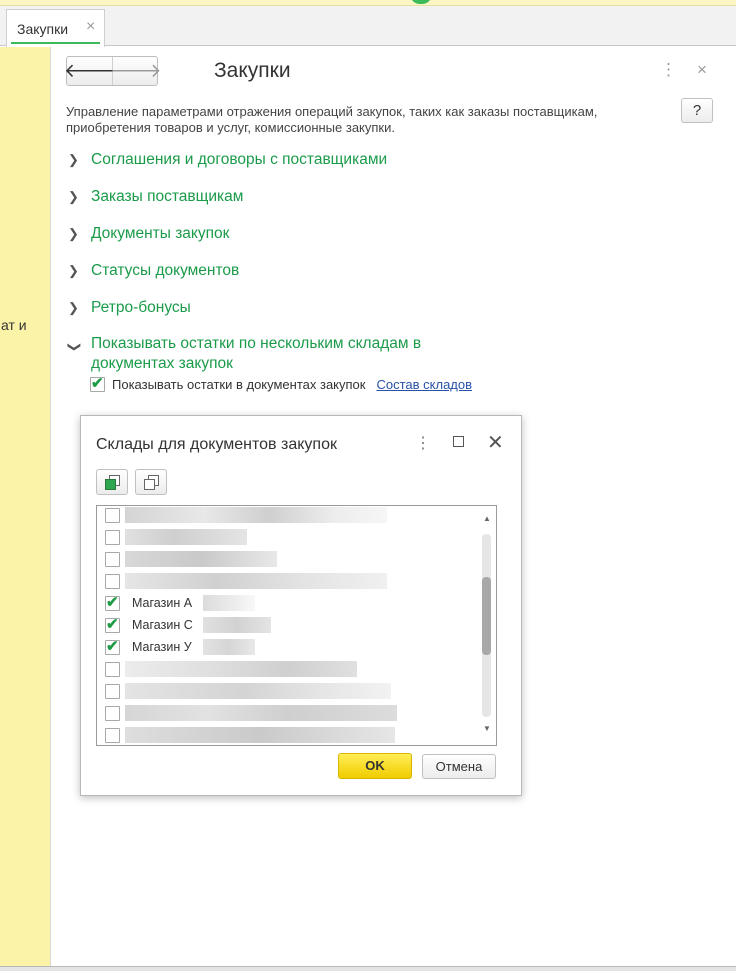 The image size is (736, 971). I want to click on section-document-statuses: ❯ Статусы документов, so click(153, 271).